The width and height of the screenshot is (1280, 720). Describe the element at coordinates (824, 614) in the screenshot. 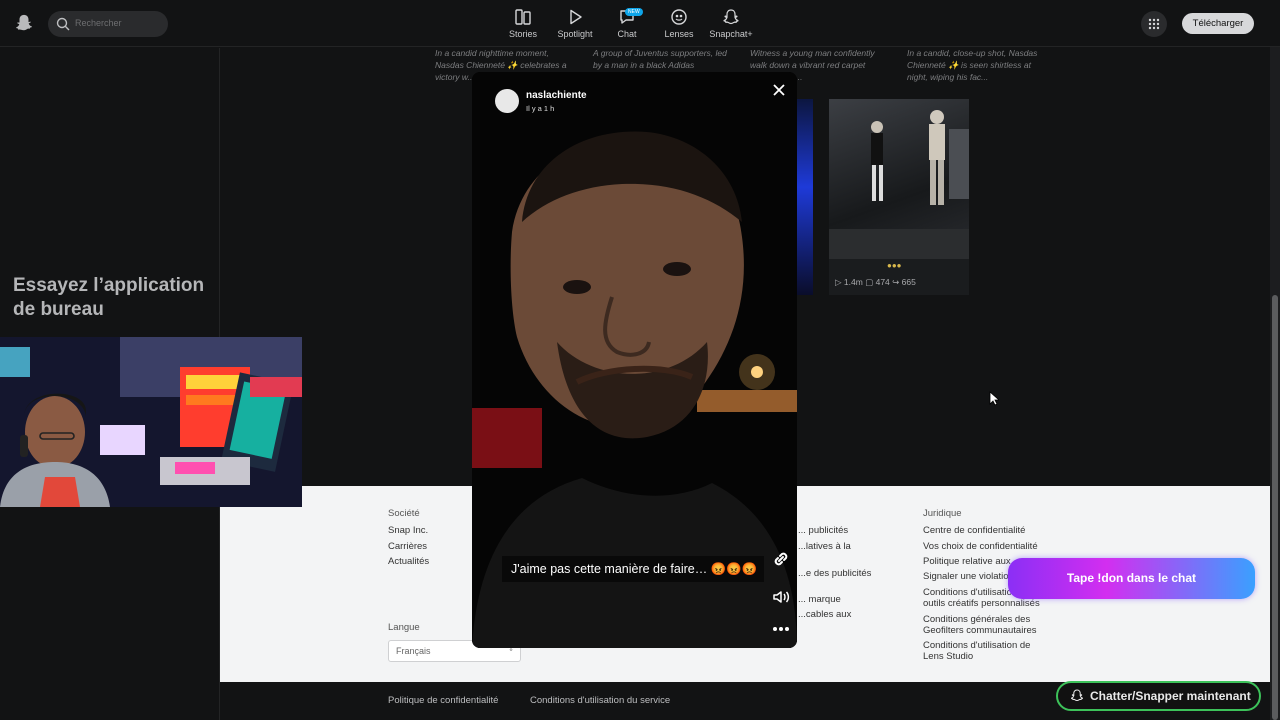

I see `footer-link-ads-5: ...cables aux` at that location.